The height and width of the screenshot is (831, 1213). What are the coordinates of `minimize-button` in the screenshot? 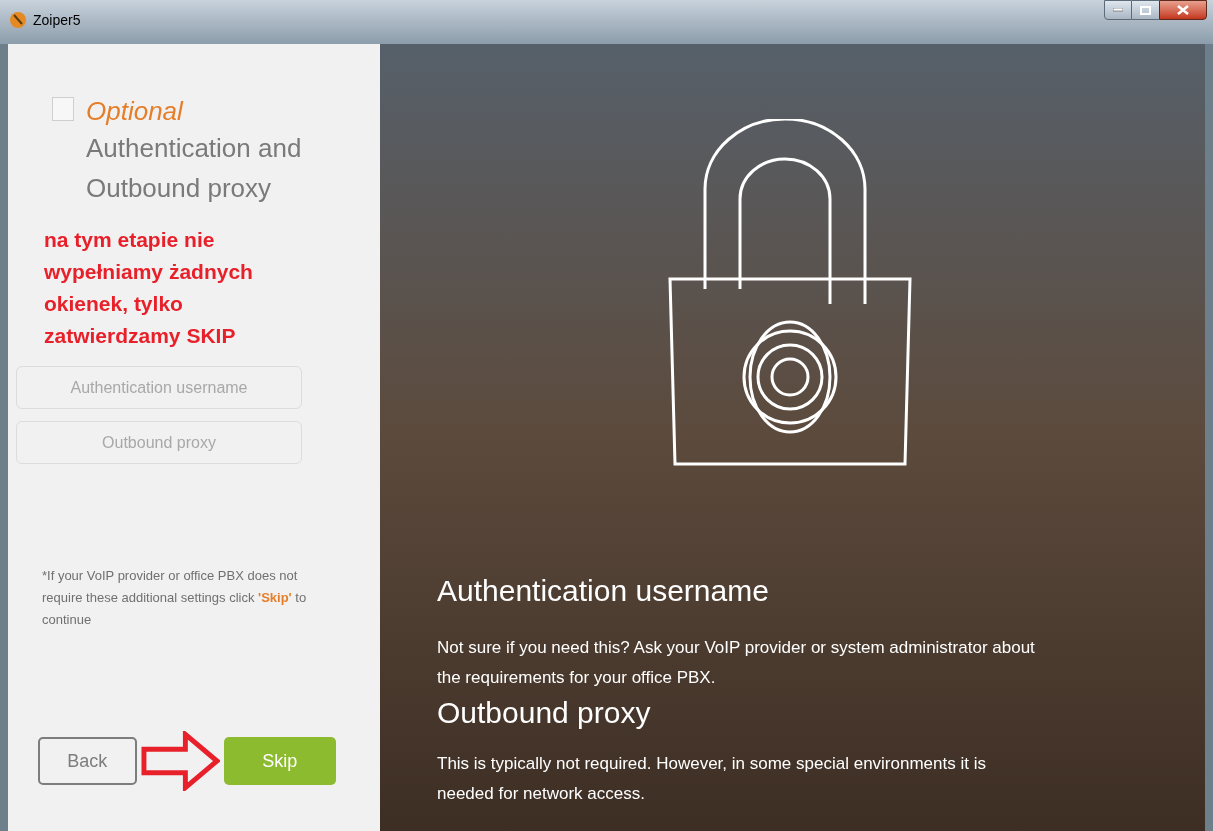 It's located at (1118, 10).